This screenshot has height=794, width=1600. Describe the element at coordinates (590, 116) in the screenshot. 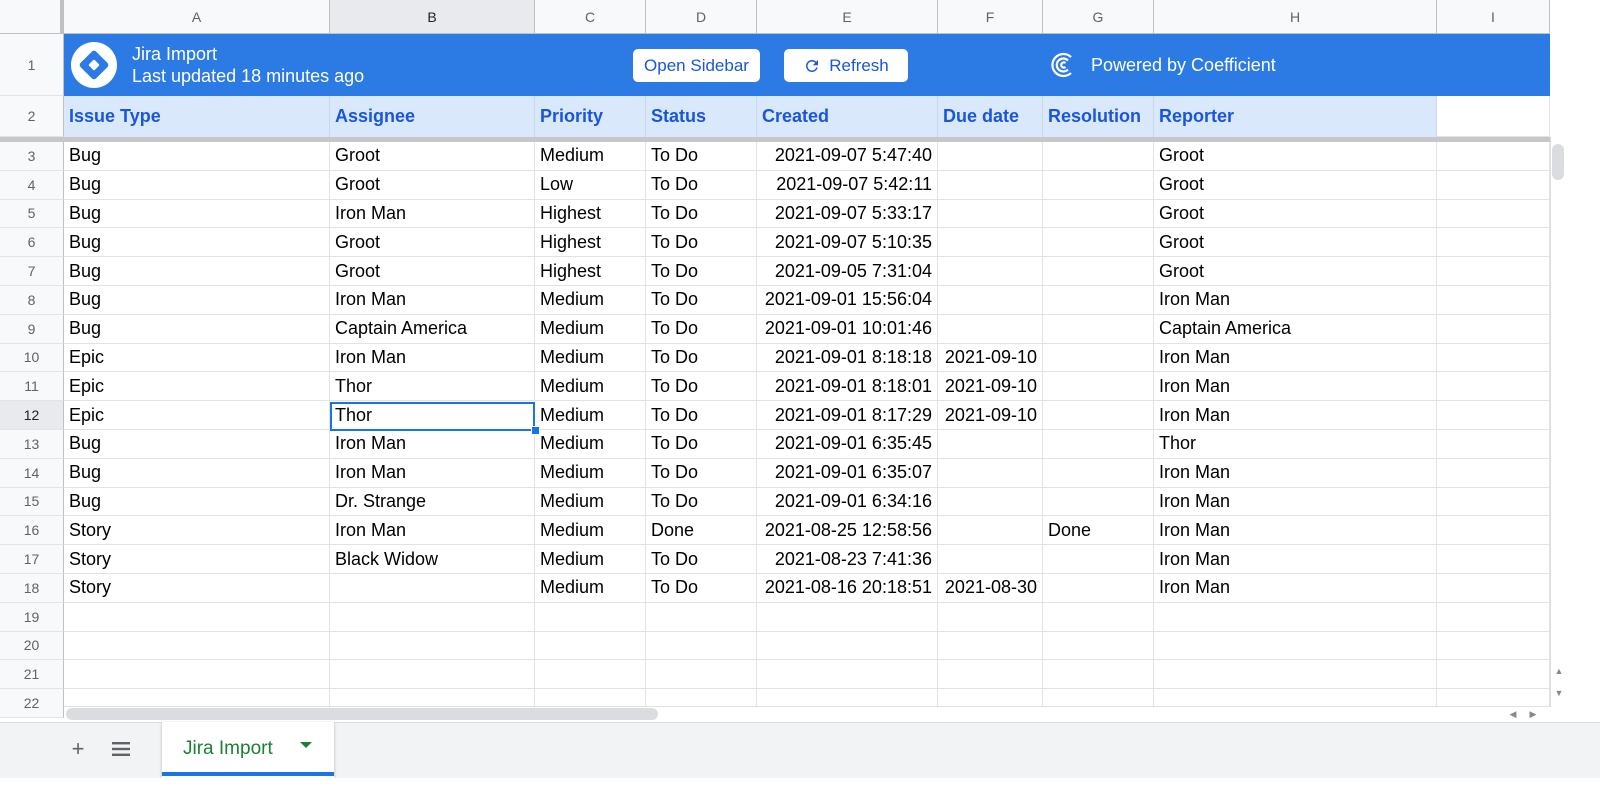

I see `column-title-cell: Priority` at that location.